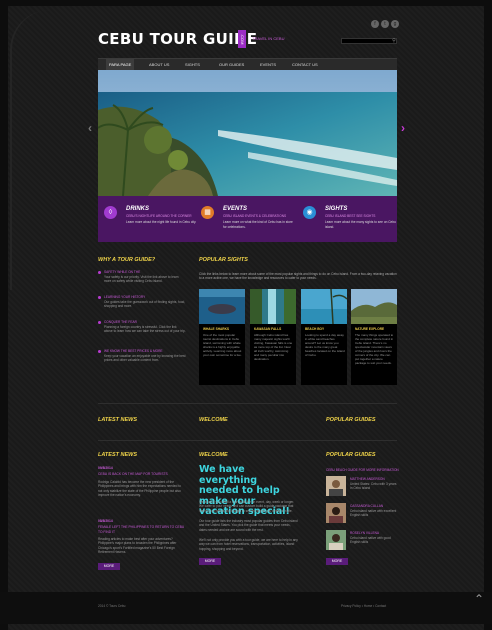 The height and width of the screenshot is (630, 492). What do you see at coordinates (213, 455) in the screenshot?
I see `welcome-title: WELCOME` at bounding box center [213, 455].